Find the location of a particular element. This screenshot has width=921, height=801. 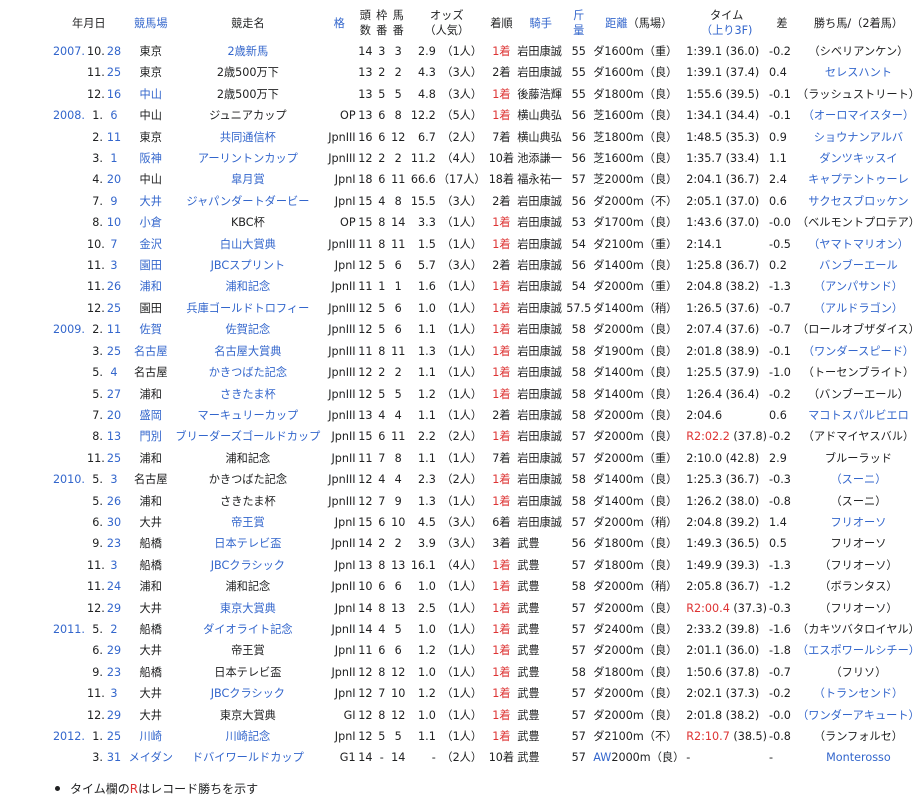

day-link: 6 is located at coordinates (114, 115).